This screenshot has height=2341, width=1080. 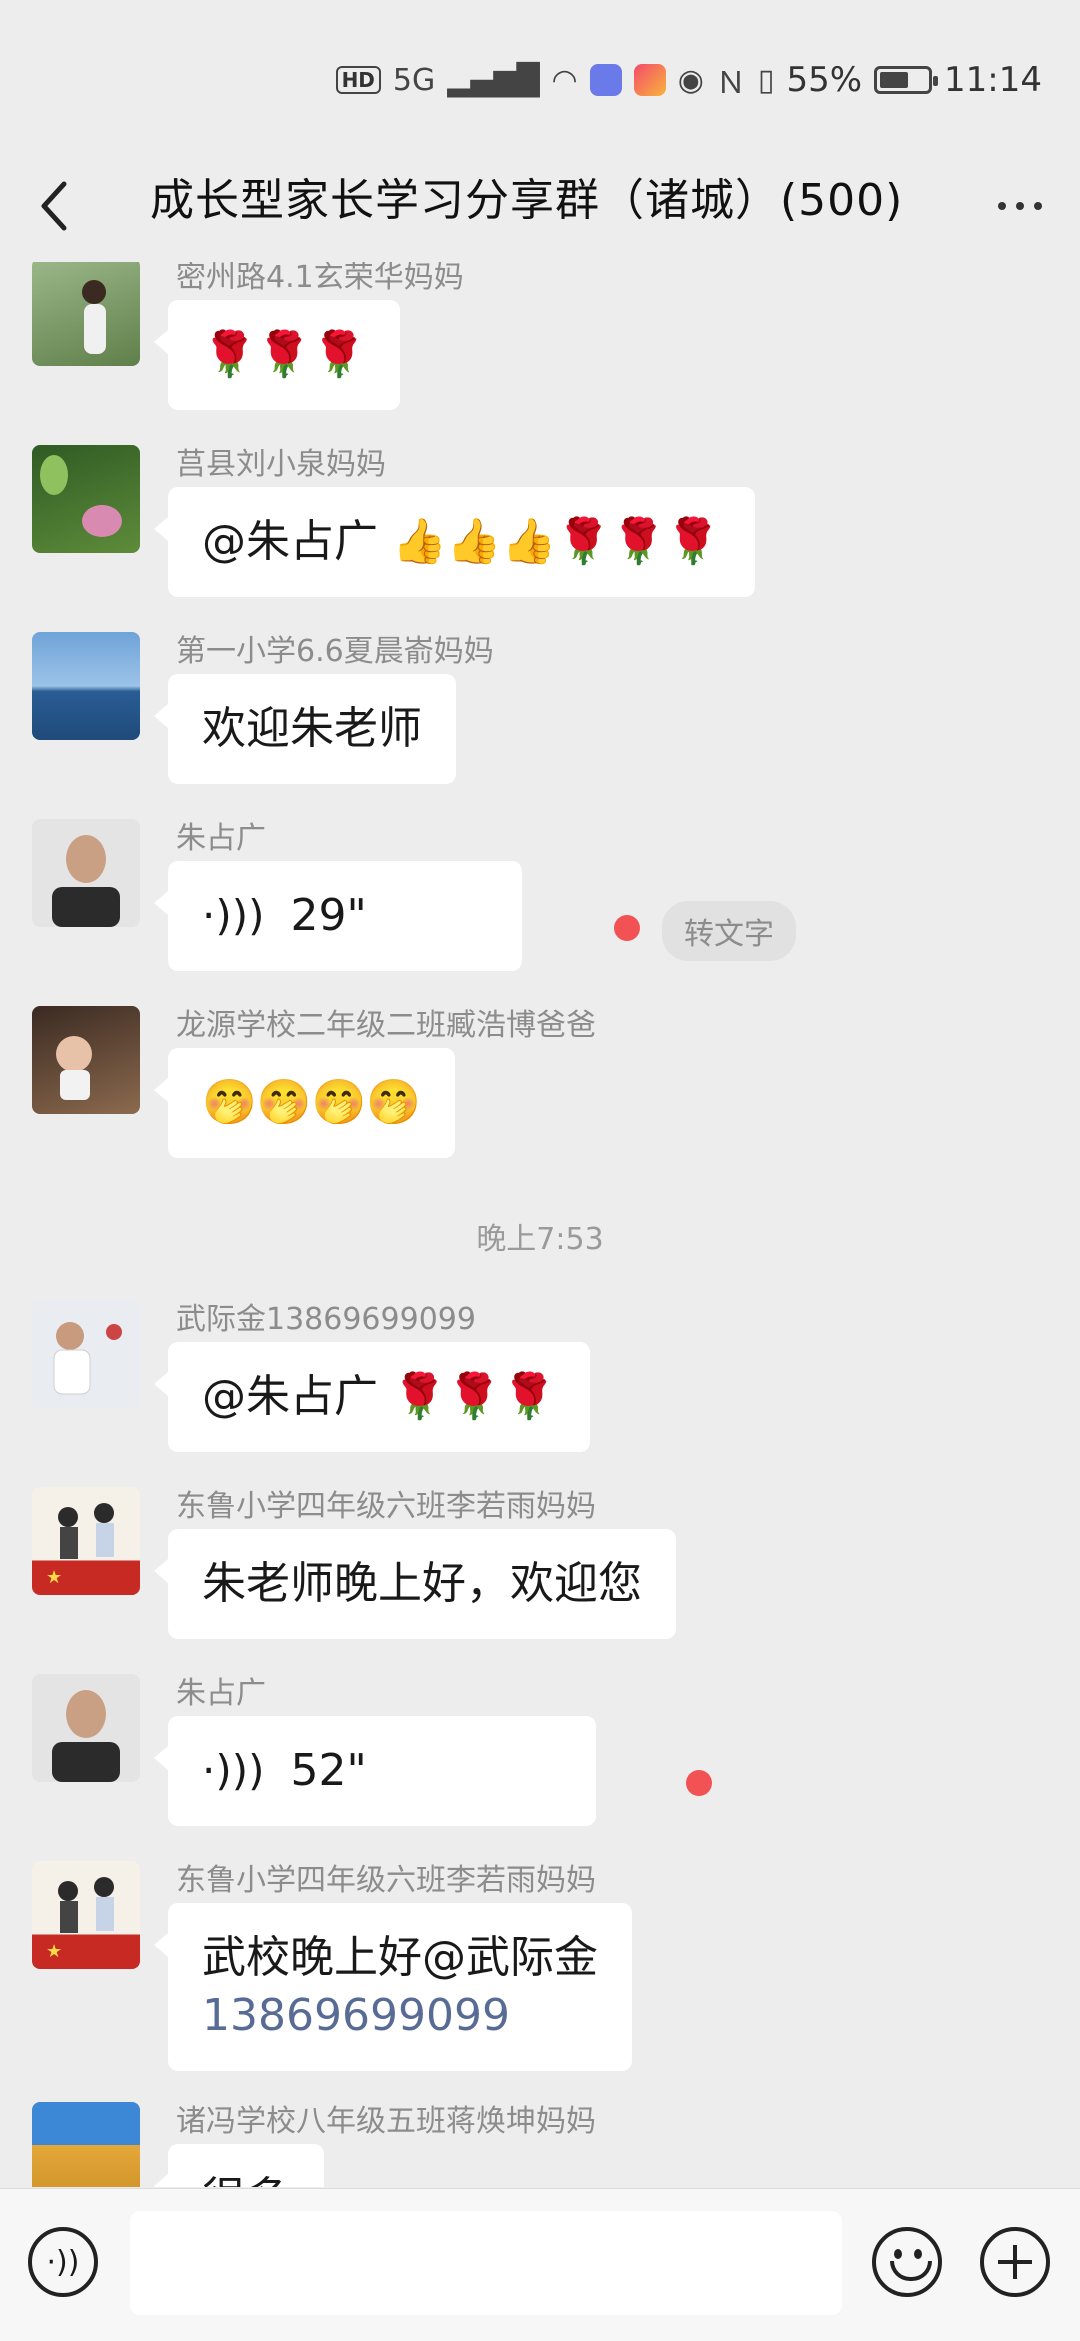 I want to click on signal-icon: ▂▄▆█, so click(x=493, y=80).